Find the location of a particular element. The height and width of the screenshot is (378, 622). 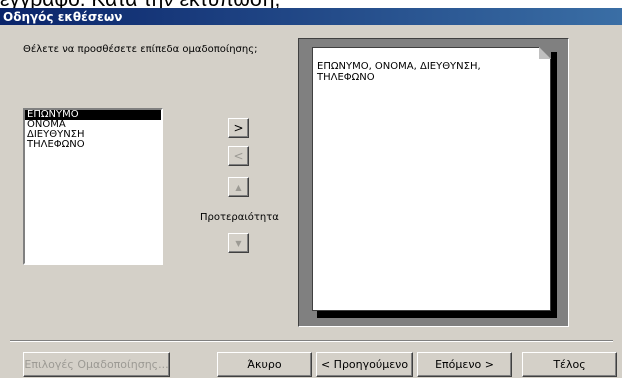

footer-divider-highlight is located at coordinates (311, 341).